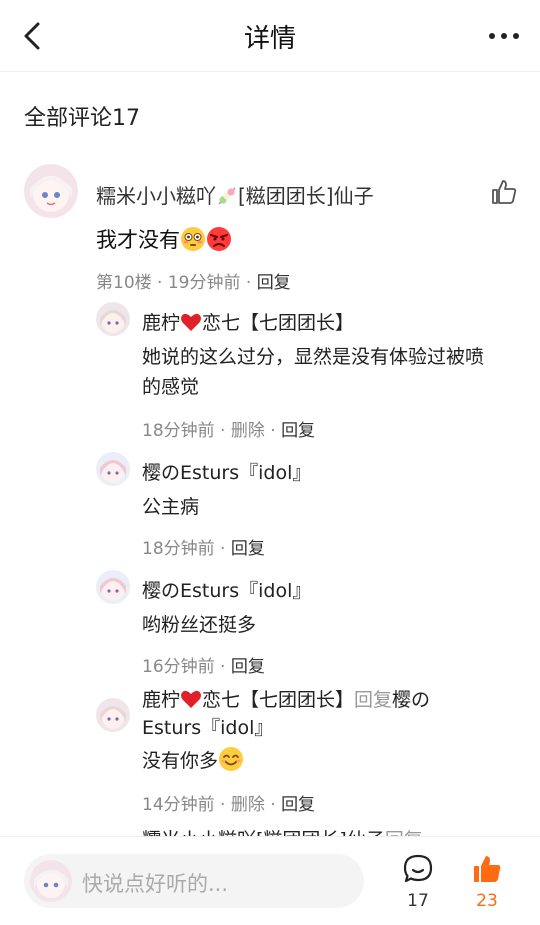 This screenshot has height=925, width=540. Describe the element at coordinates (487, 901) in the screenshot. I see `like-count: 23` at that location.